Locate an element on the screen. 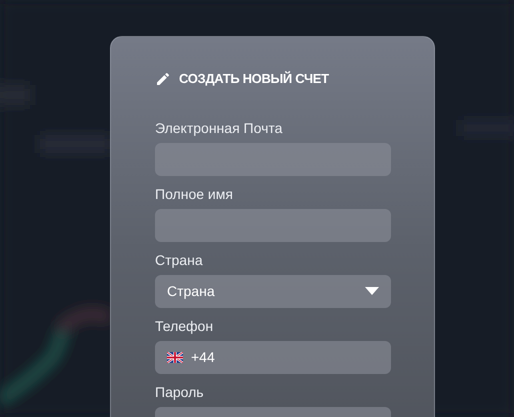 This screenshot has width=514, height=417. field-label: Телефон is located at coordinates (184, 325).